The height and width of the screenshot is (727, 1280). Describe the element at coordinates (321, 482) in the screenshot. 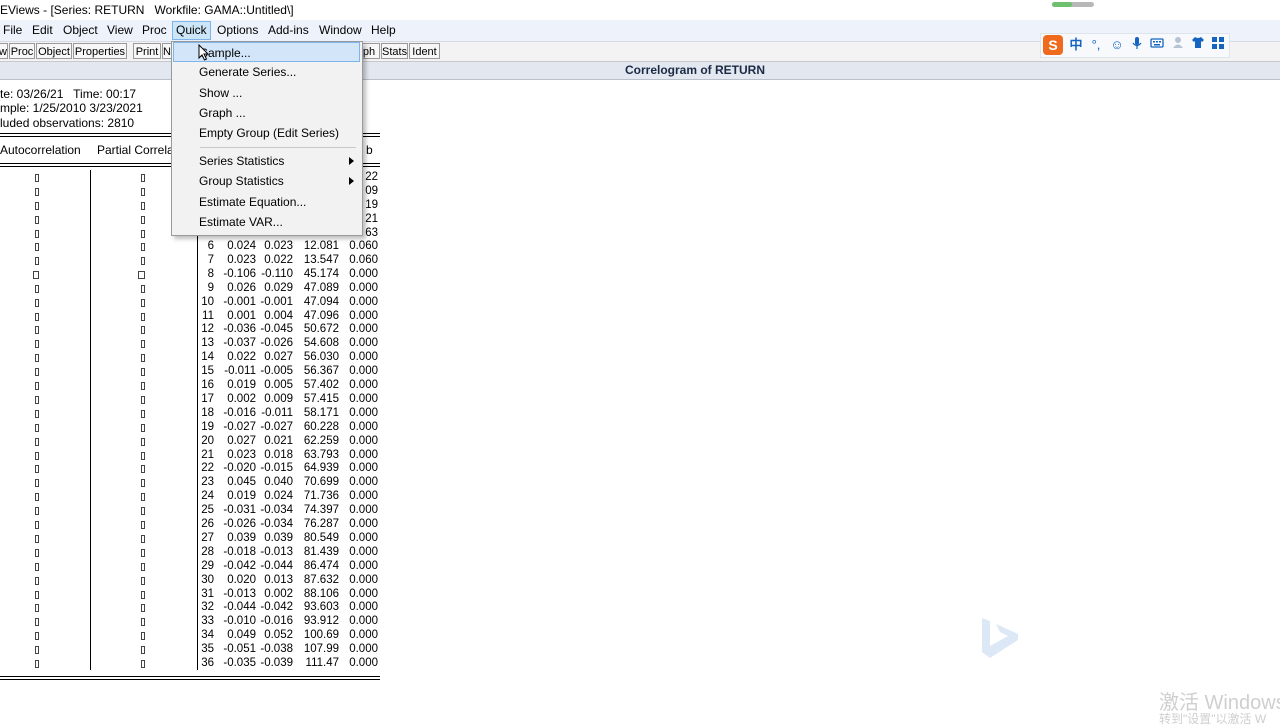

I see `qstat-cell: 70.699` at that location.